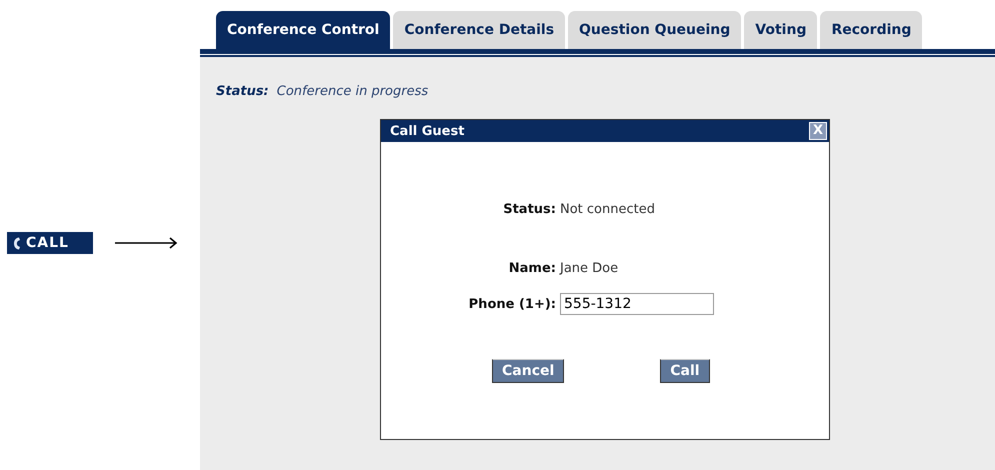 Image resolution: width=995 pixels, height=470 pixels. What do you see at coordinates (607, 209) in the screenshot?
I see `field-value: Not connected` at bounding box center [607, 209].